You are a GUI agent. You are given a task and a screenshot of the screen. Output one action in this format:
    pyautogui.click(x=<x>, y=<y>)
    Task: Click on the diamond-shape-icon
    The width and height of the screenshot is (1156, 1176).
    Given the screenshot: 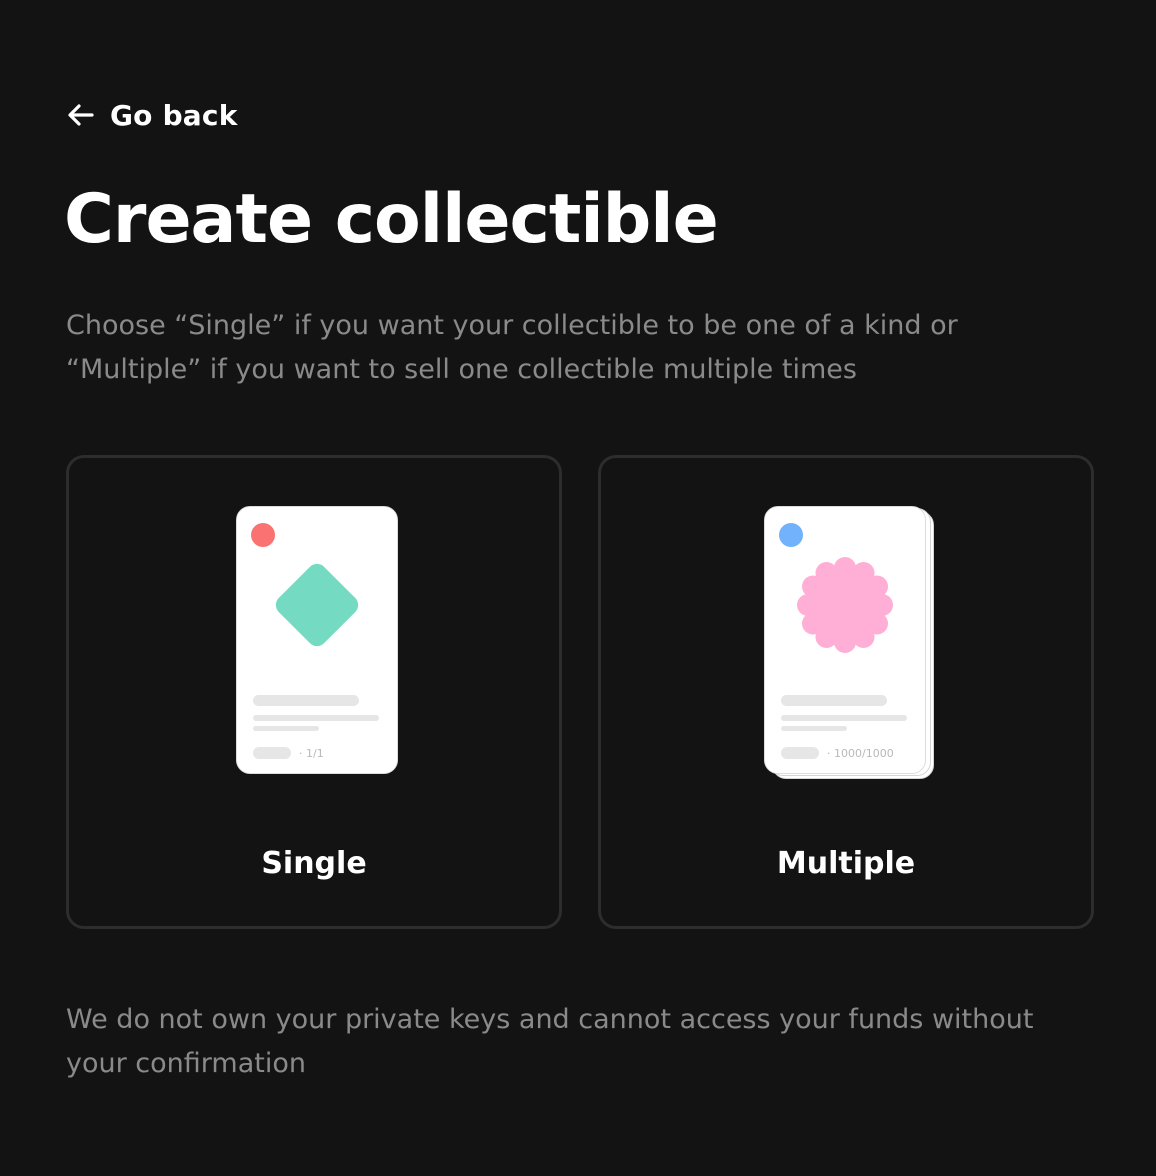 What is the action you would take?
    pyautogui.click(x=317, y=605)
    